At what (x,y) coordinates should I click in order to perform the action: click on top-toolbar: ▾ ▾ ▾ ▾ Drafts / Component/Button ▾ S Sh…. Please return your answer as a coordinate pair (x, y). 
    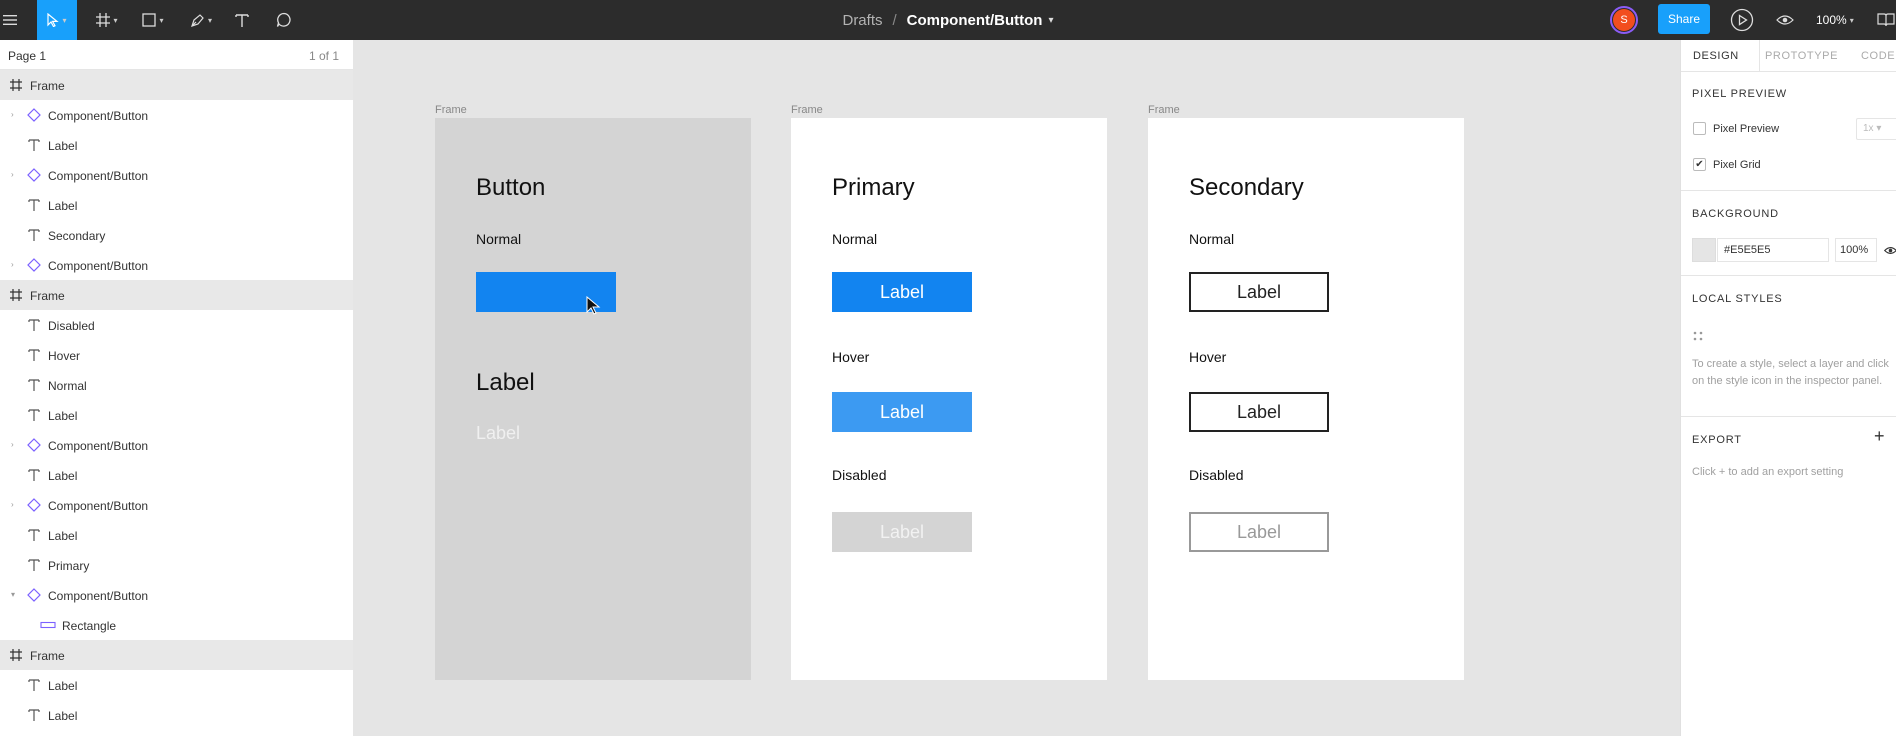
    Looking at the image, I should click on (948, 20).